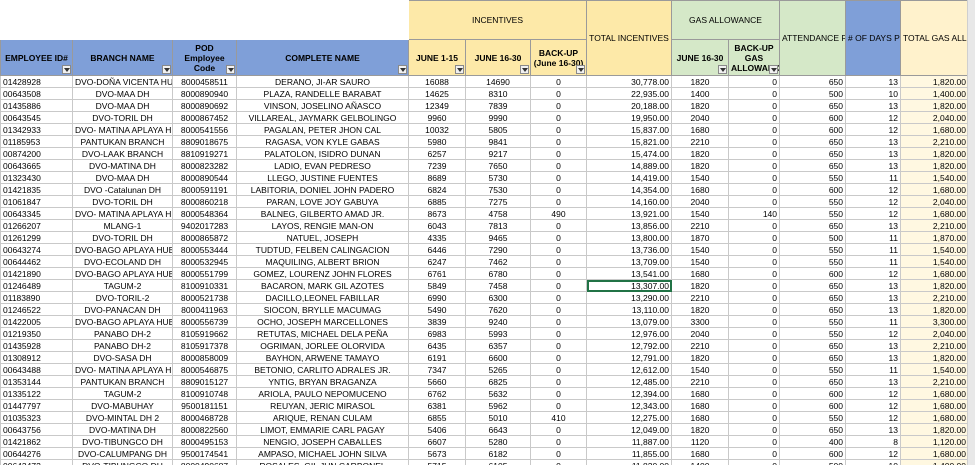  I want to click on cell-total-incentives: 13,290.00, so click(629, 297).